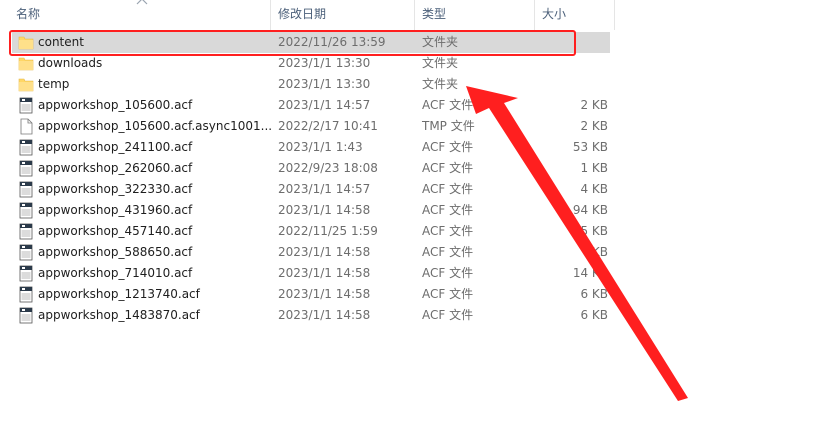  Describe the element at coordinates (115, 273) in the screenshot. I see `file-name: appworkshop_714010.acf` at that location.